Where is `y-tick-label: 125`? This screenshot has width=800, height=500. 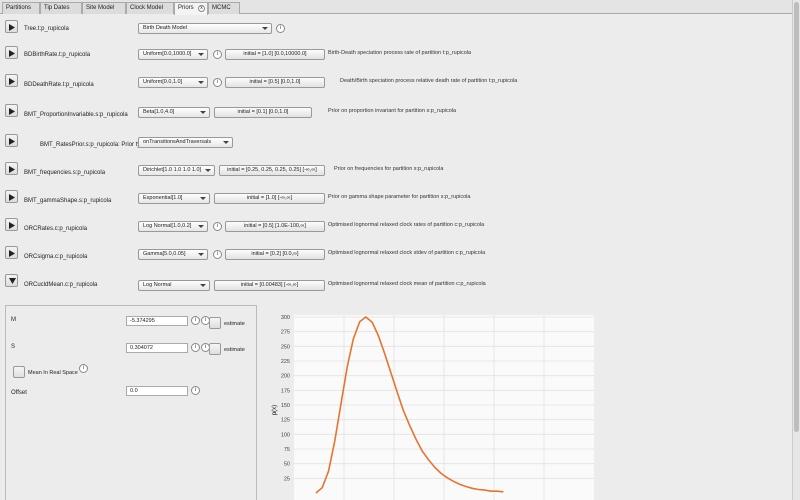 y-tick-label: 125 is located at coordinates (285, 421).